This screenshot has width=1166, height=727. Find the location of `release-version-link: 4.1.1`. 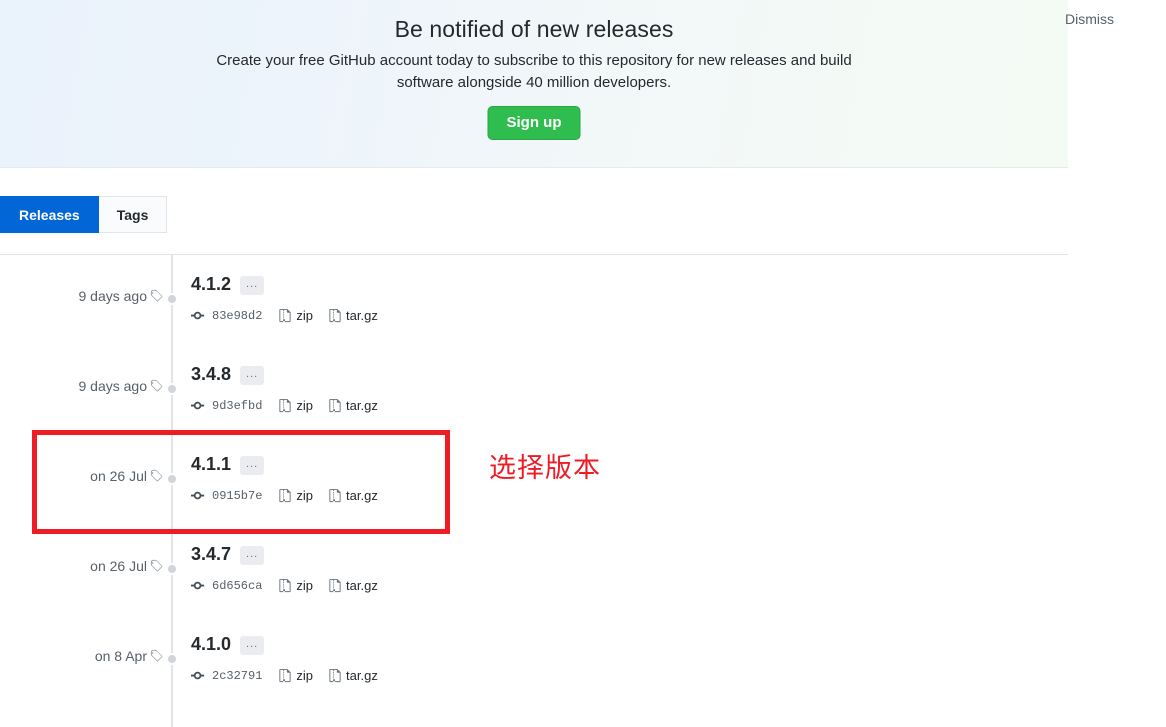

release-version-link: 4.1.1 is located at coordinates (211, 464).